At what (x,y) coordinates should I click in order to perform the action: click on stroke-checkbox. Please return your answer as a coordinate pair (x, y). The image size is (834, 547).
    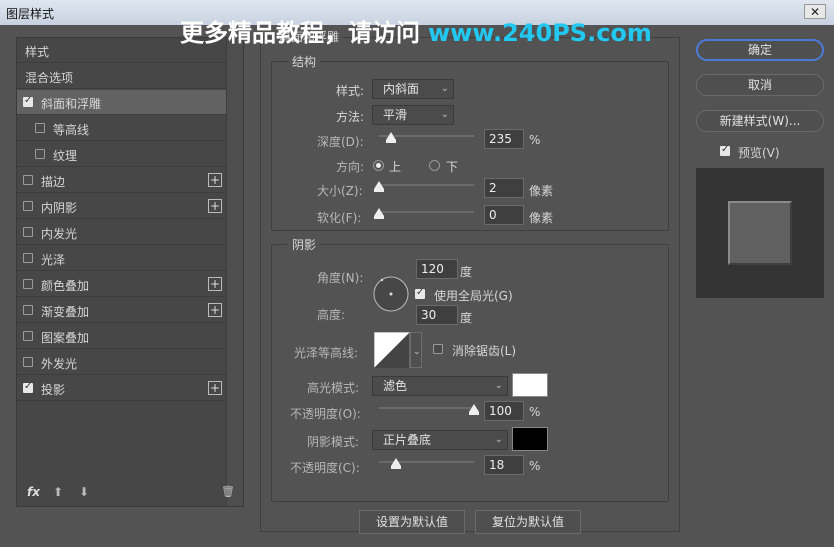
    Looking at the image, I should click on (28, 180).